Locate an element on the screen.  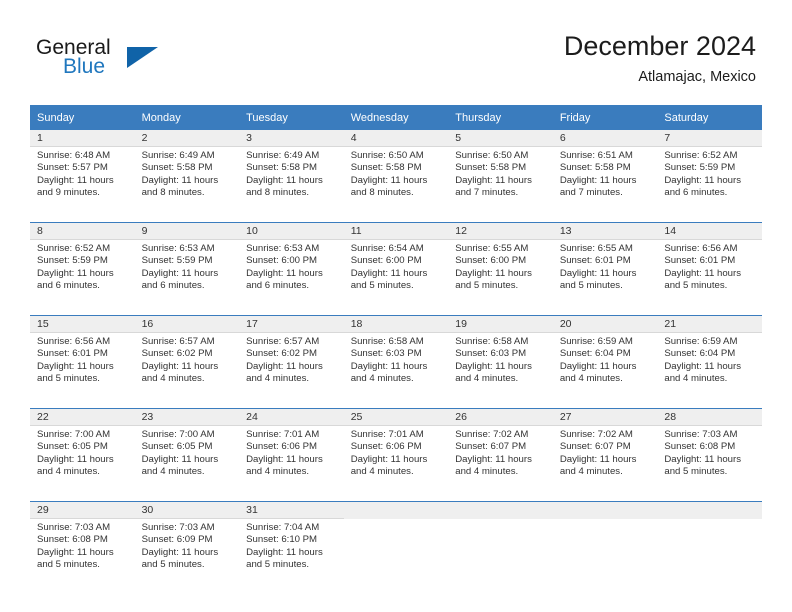
day-number: 19 is located at coordinates (500, 324).